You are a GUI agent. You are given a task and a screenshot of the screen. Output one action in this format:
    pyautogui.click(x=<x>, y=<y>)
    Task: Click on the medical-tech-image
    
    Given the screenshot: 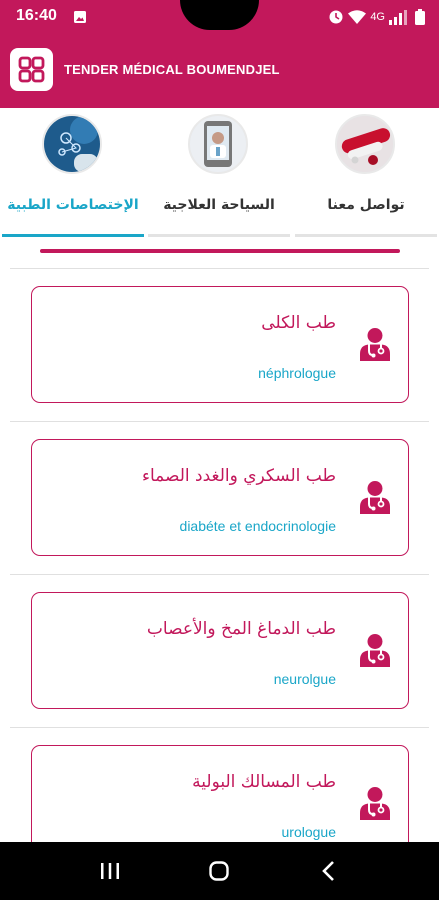 What is the action you would take?
    pyautogui.click(x=72, y=144)
    